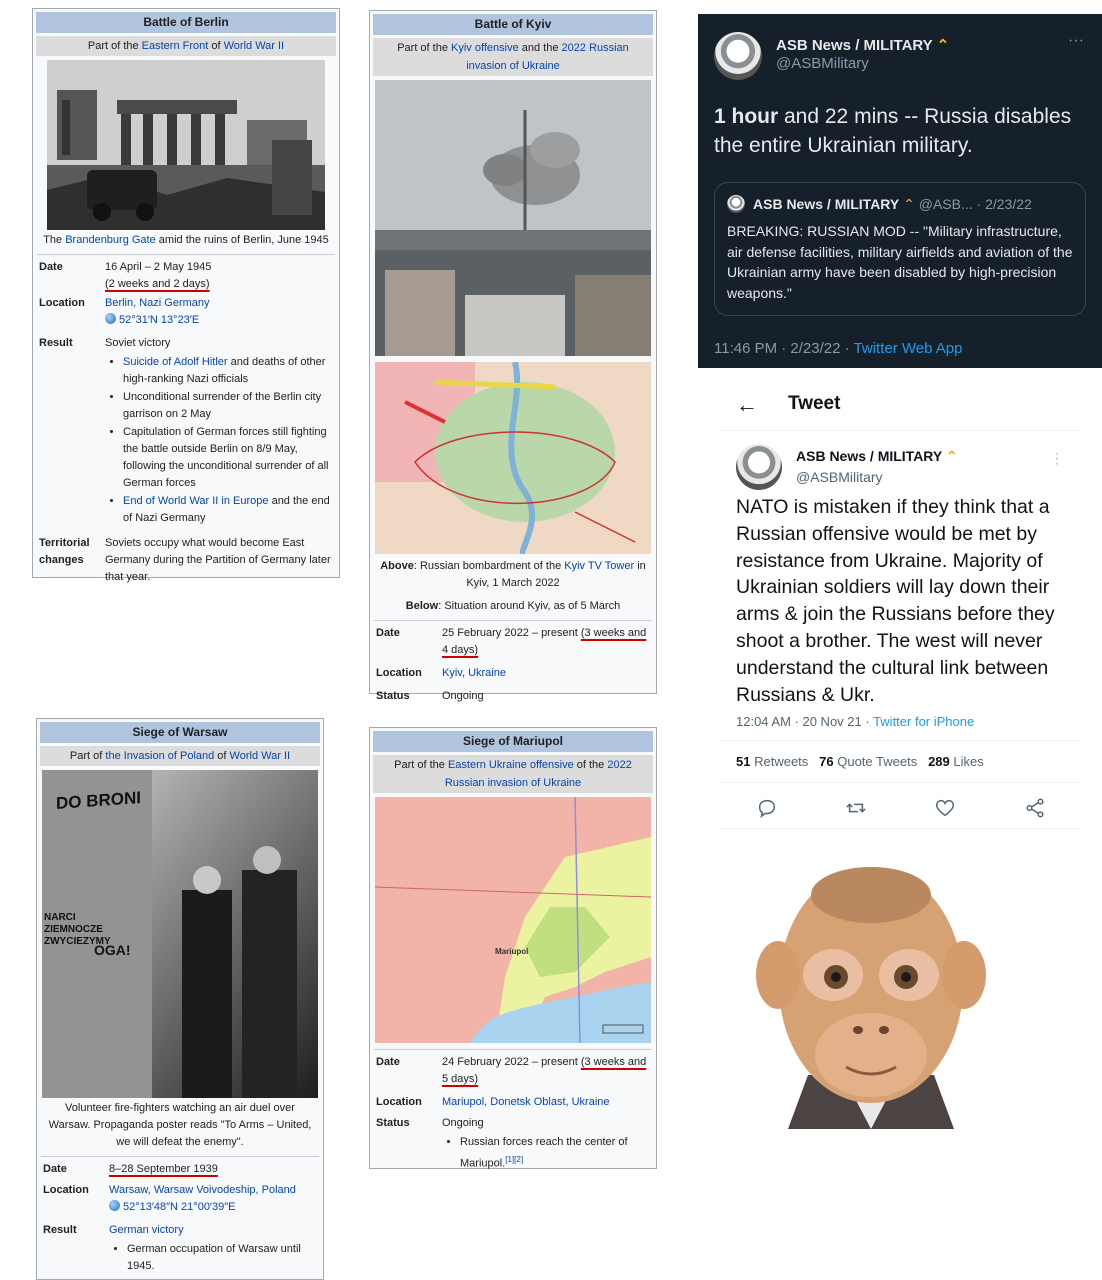 The width and height of the screenshot is (1102, 1280). What do you see at coordinates (485, 48) in the screenshot?
I see `link-kyiv-offensive: Kyiv offensive` at bounding box center [485, 48].